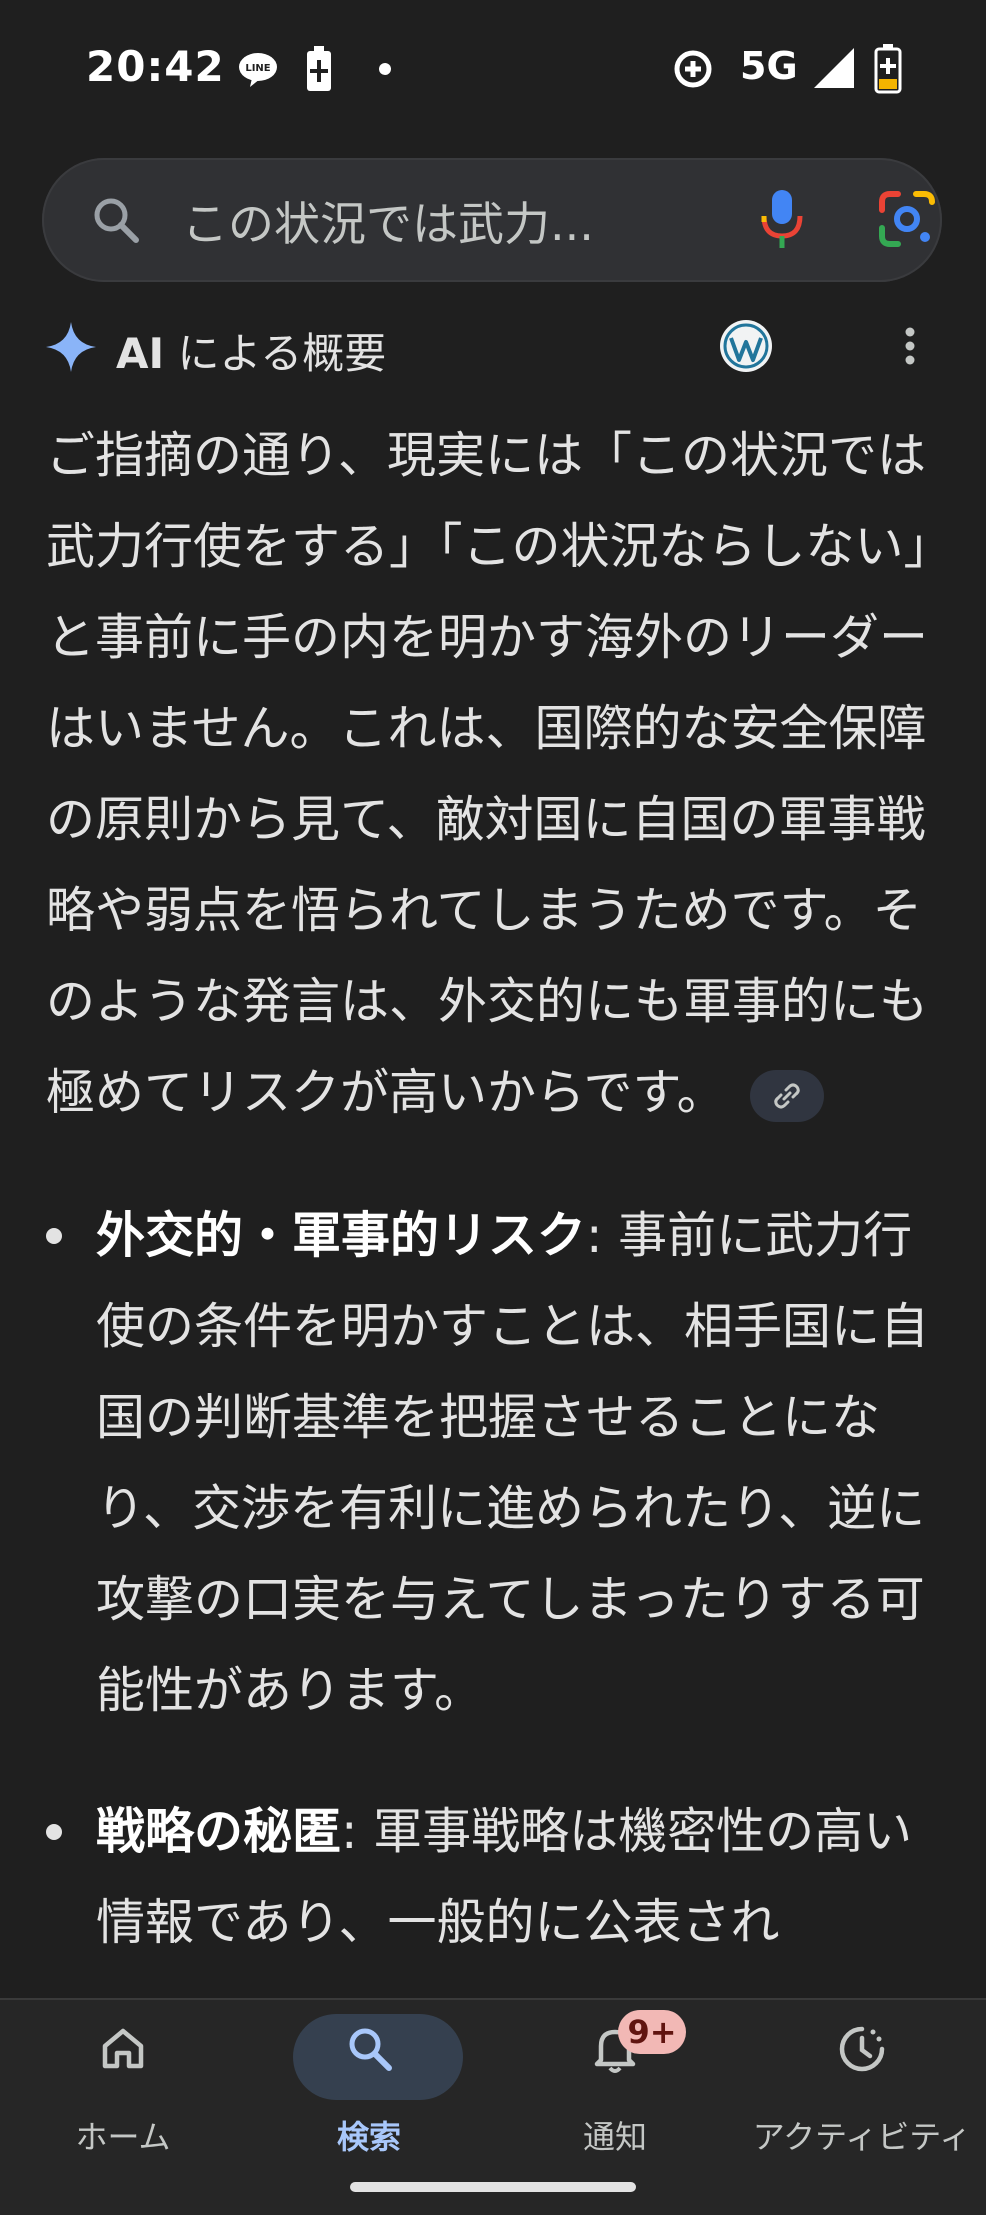 The height and width of the screenshot is (2215, 986). What do you see at coordinates (341, 1235) in the screenshot?
I see `bullet-title: 外交的・軍事的リスク` at bounding box center [341, 1235].